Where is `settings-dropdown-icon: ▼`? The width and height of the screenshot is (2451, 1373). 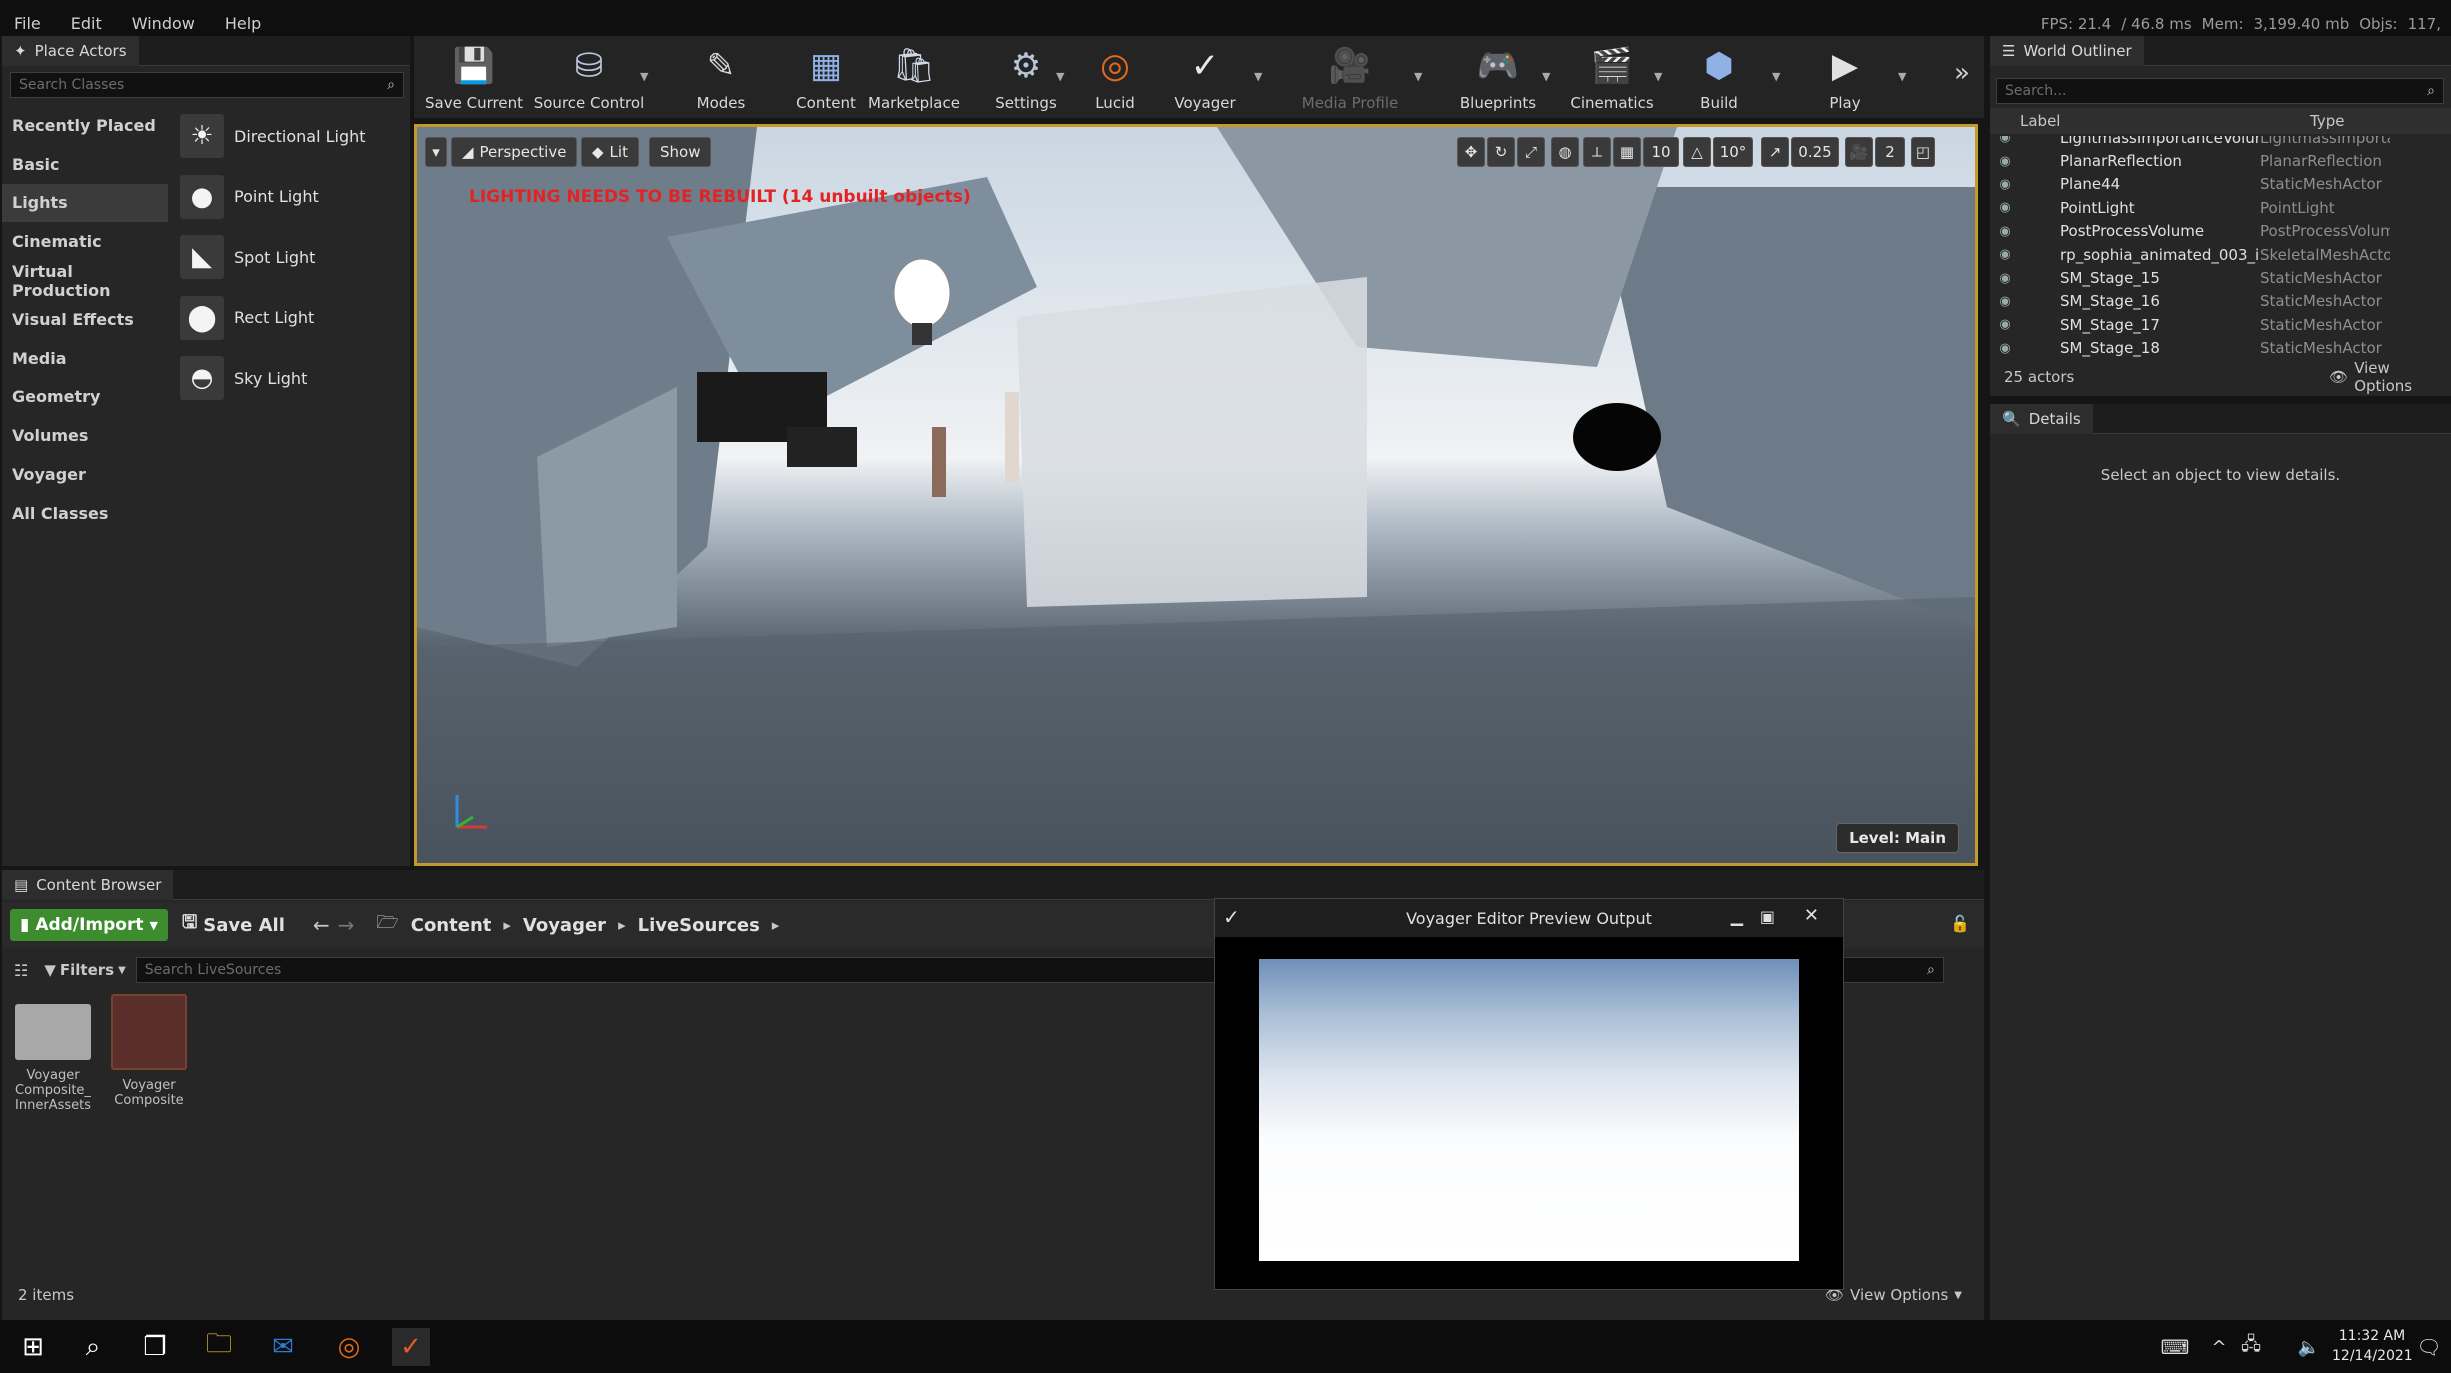 settings-dropdown-icon: ▼ is located at coordinates (1060, 76).